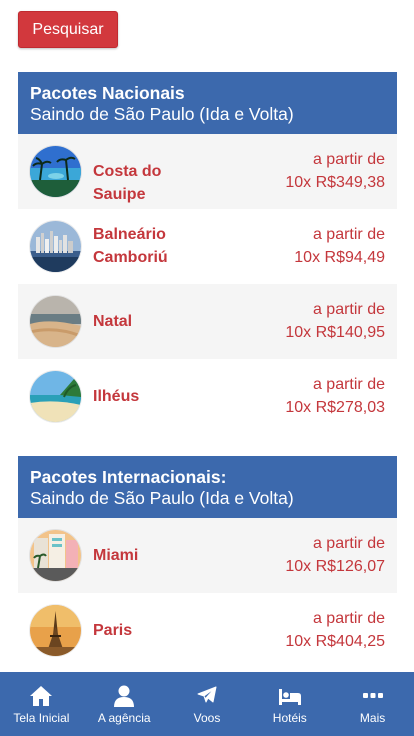  Describe the element at coordinates (148, 396) in the screenshot. I see `destination-name: Ilhéus` at that location.